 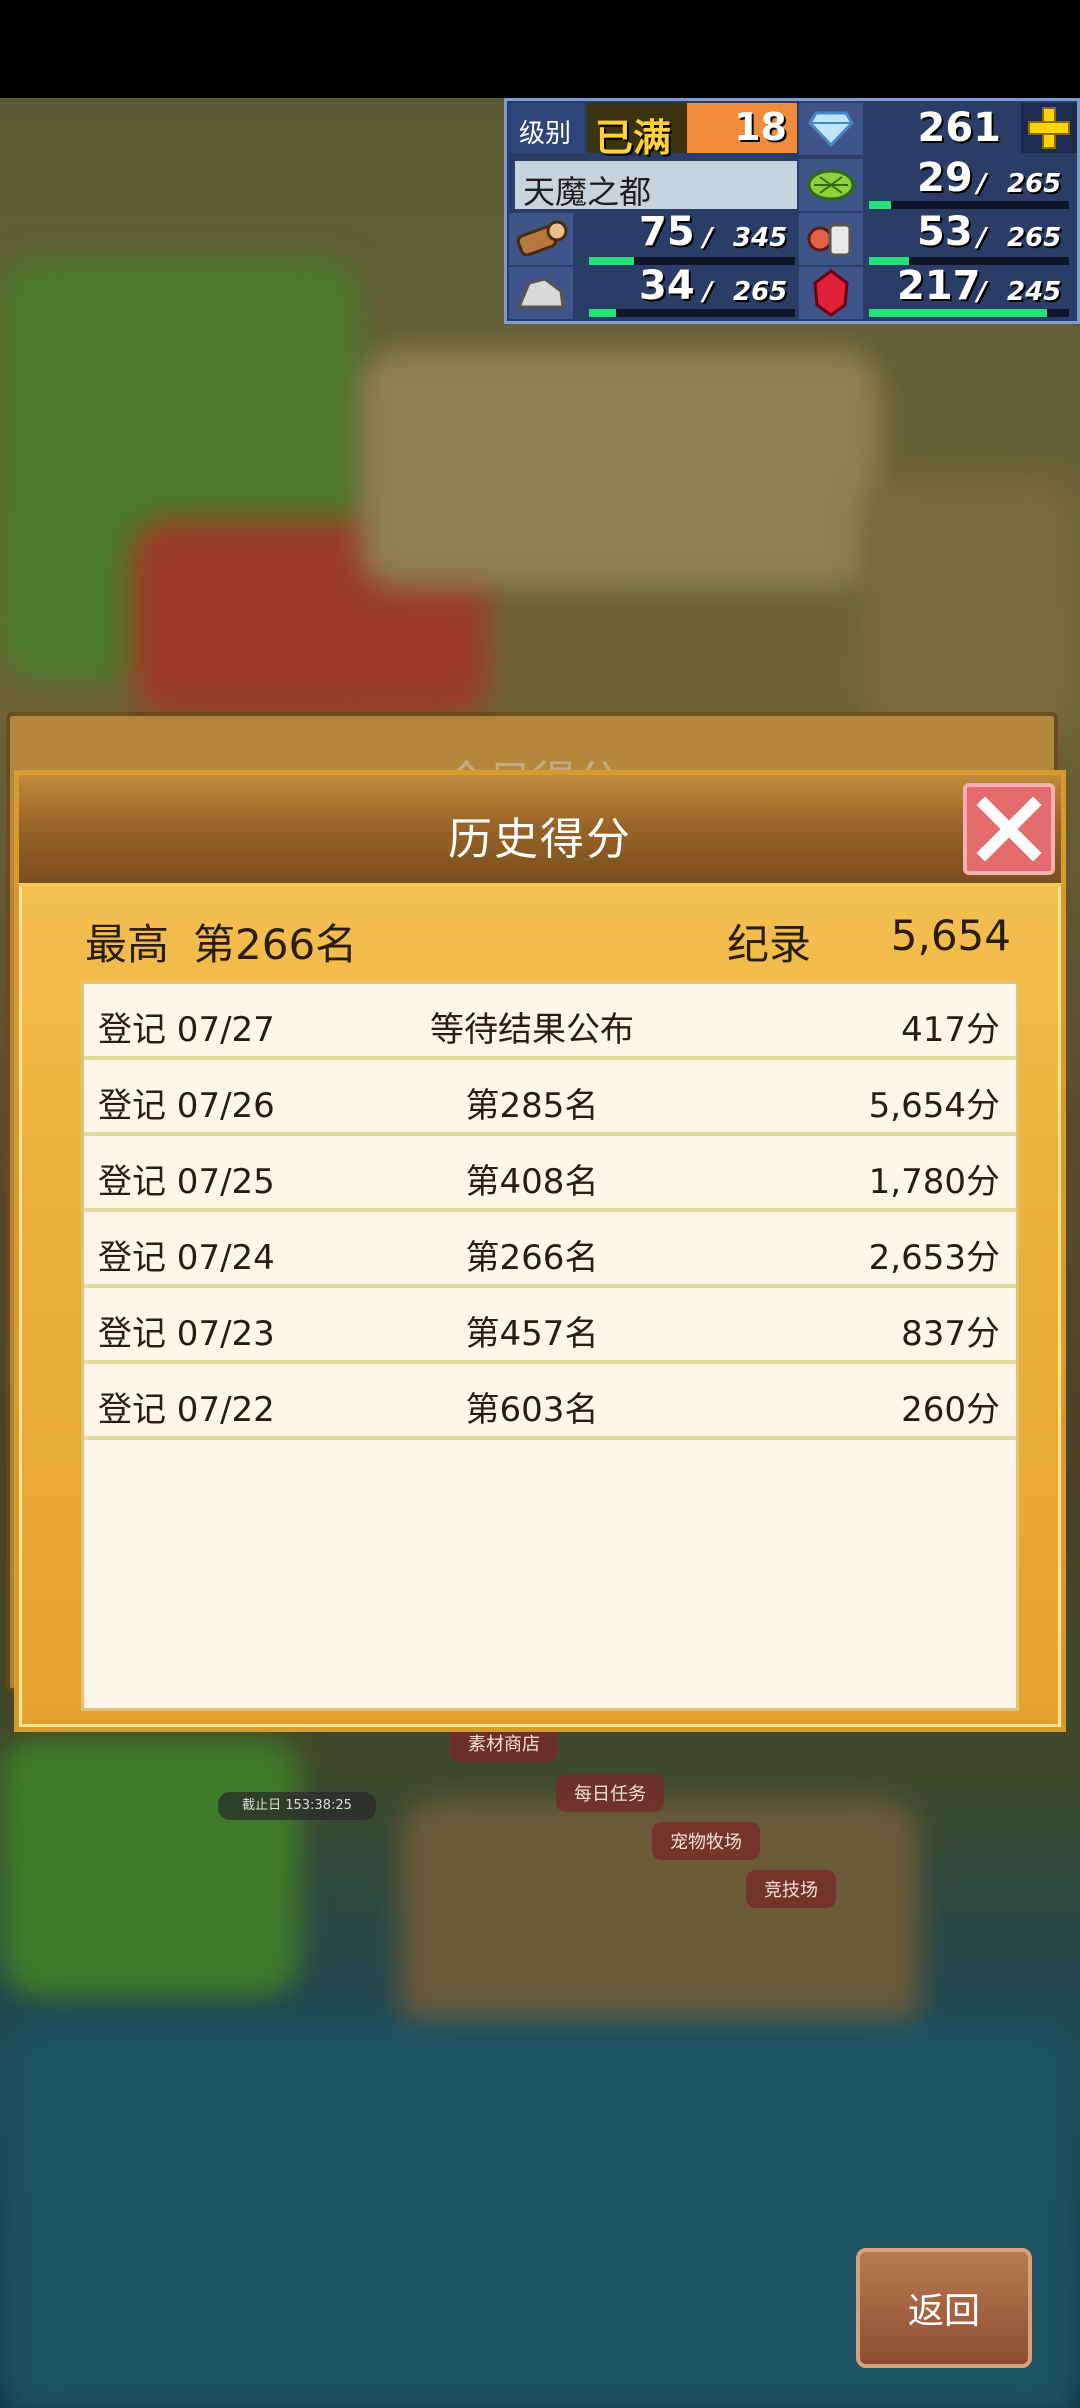 What do you see at coordinates (127, 944) in the screenshot?
I see `best-label: 最高` at bounding box center [127, 944].